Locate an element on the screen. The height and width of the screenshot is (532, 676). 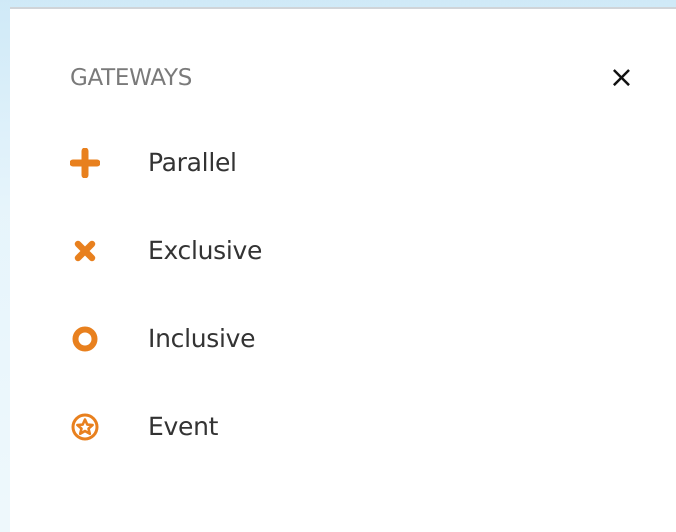
gateway-option: Event is located at coordinates (183, 427).